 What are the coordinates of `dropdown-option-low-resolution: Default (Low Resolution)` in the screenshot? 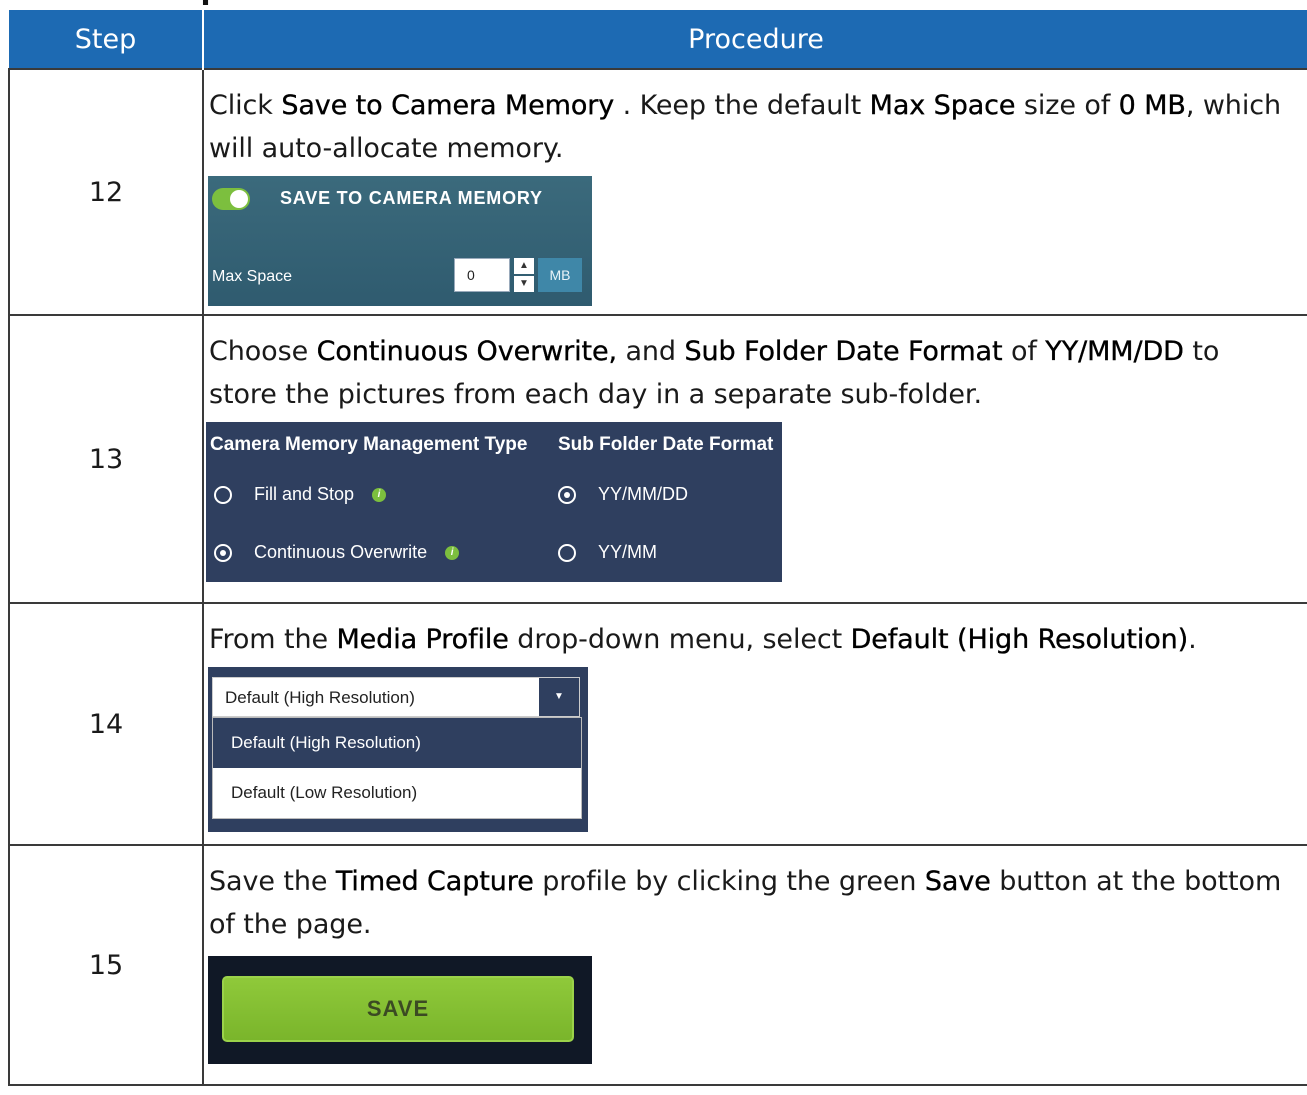 It's located at (397, 793).